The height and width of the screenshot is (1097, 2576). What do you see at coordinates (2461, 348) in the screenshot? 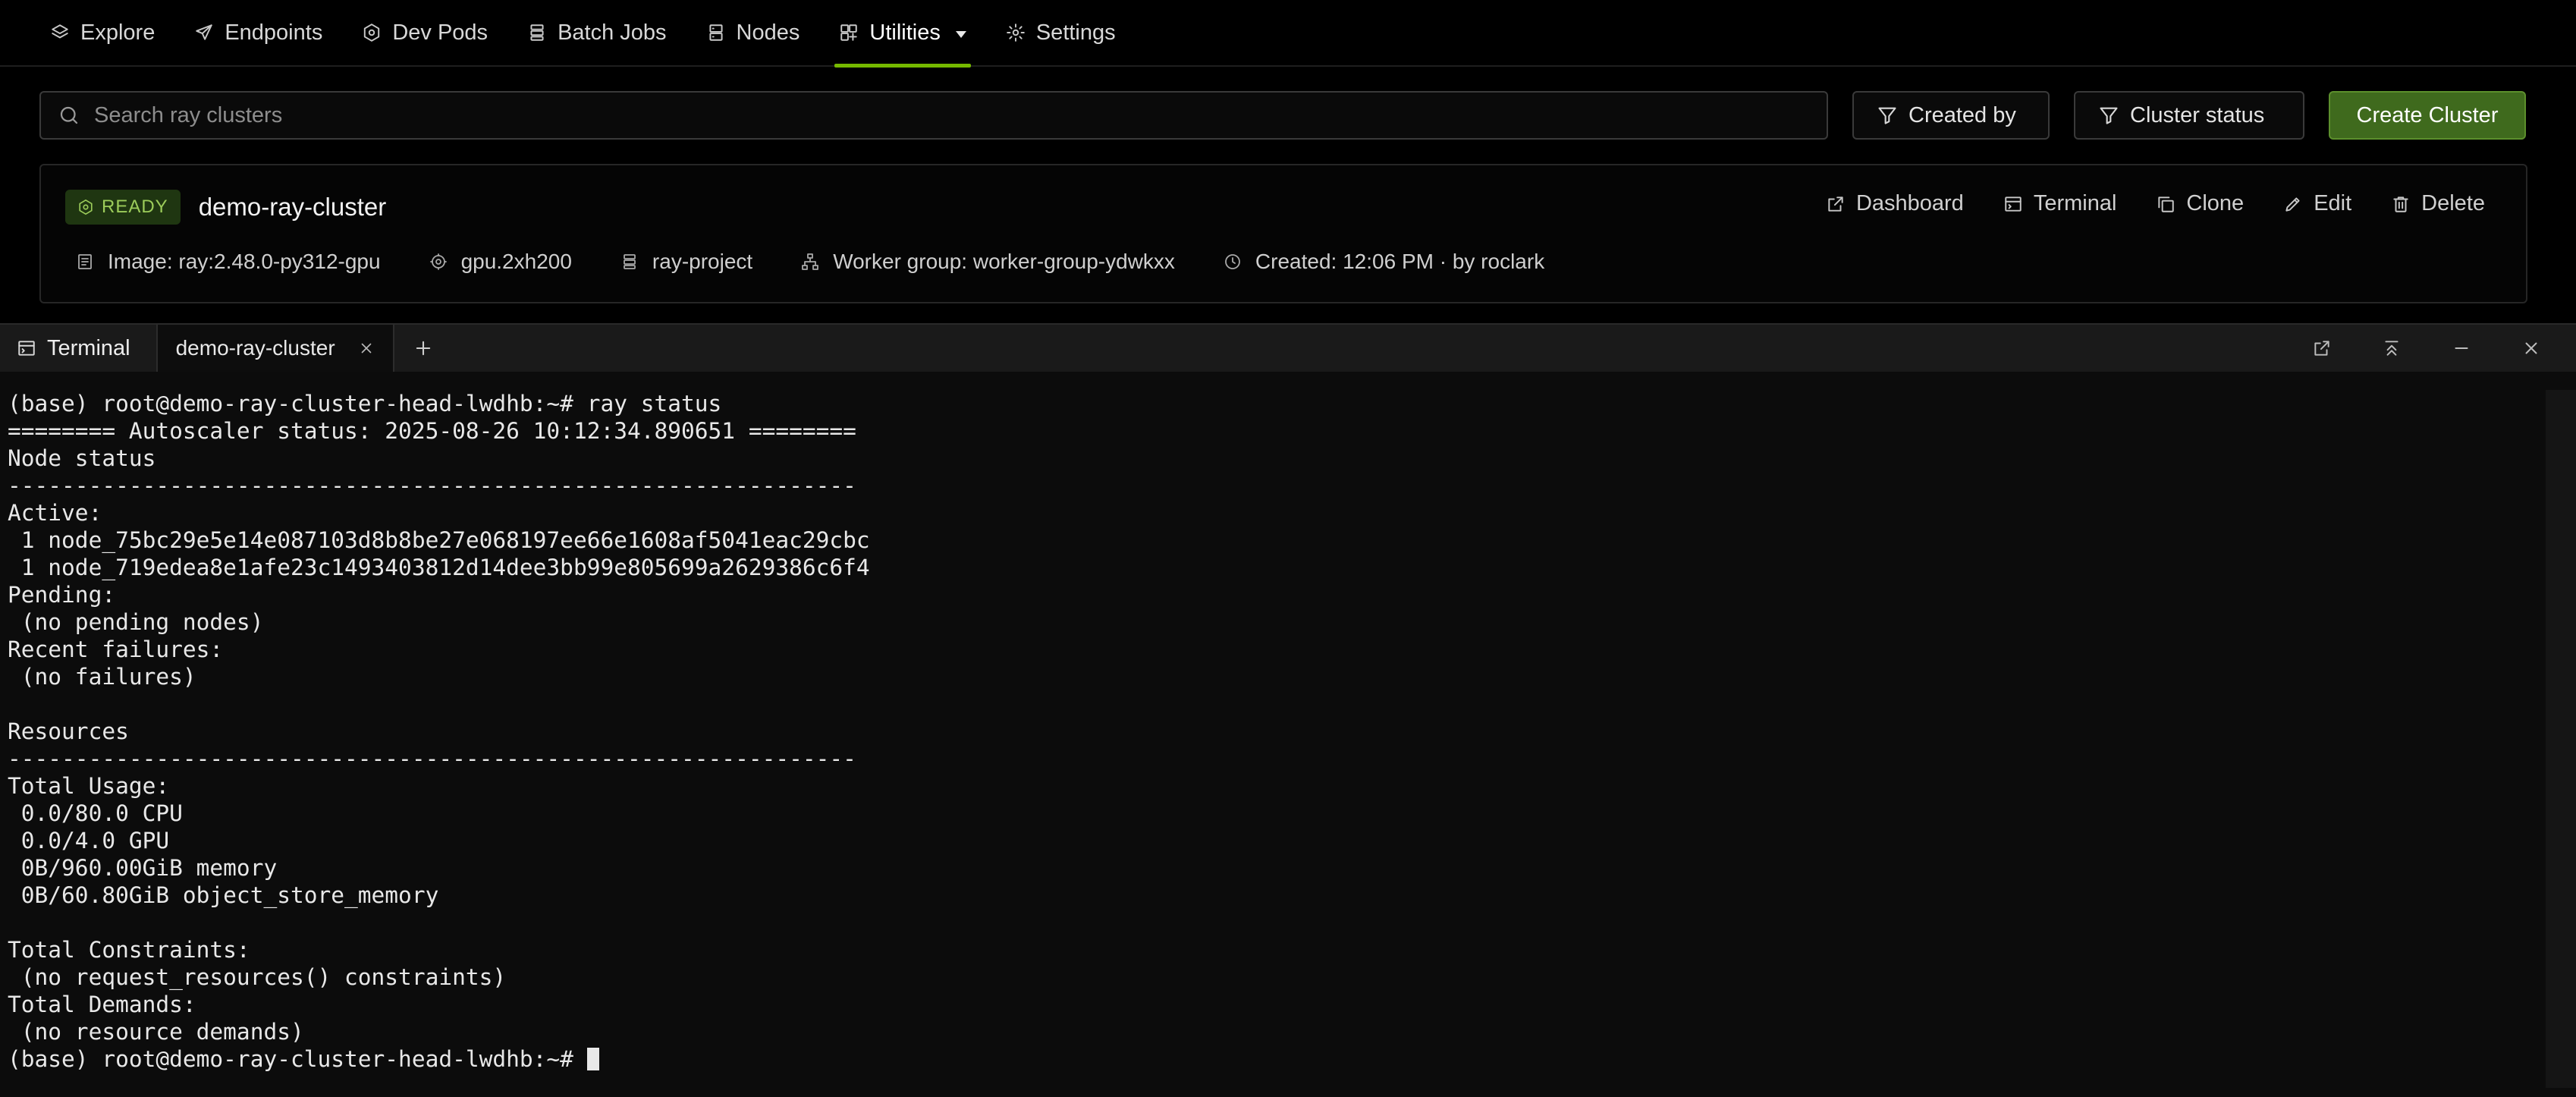
I see `minimize-icon` at bounding box center [2461, 348].